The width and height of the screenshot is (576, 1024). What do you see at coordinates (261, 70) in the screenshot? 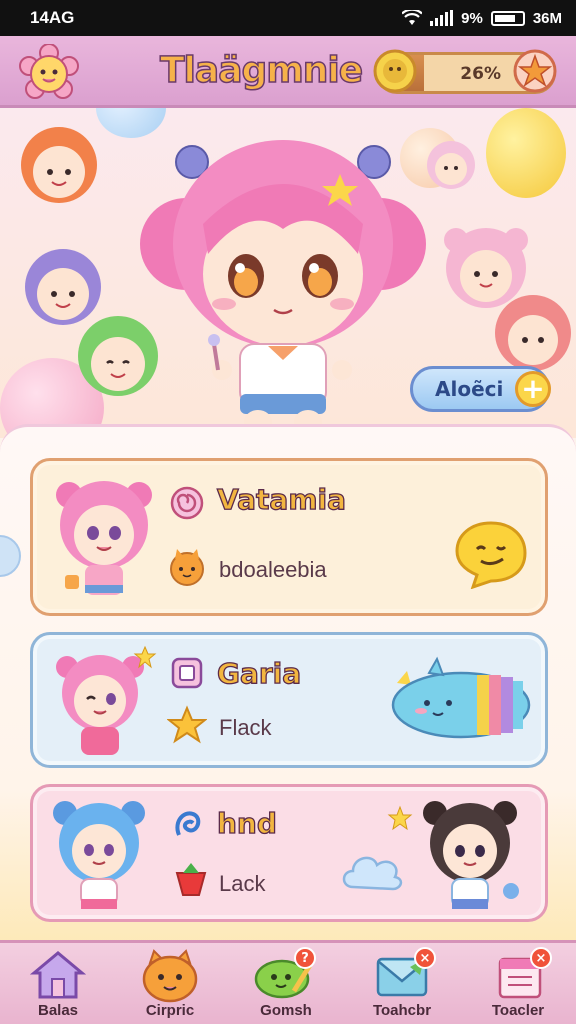
I see `app-title: Tlaägmnie` at bounding box center [261, 70].